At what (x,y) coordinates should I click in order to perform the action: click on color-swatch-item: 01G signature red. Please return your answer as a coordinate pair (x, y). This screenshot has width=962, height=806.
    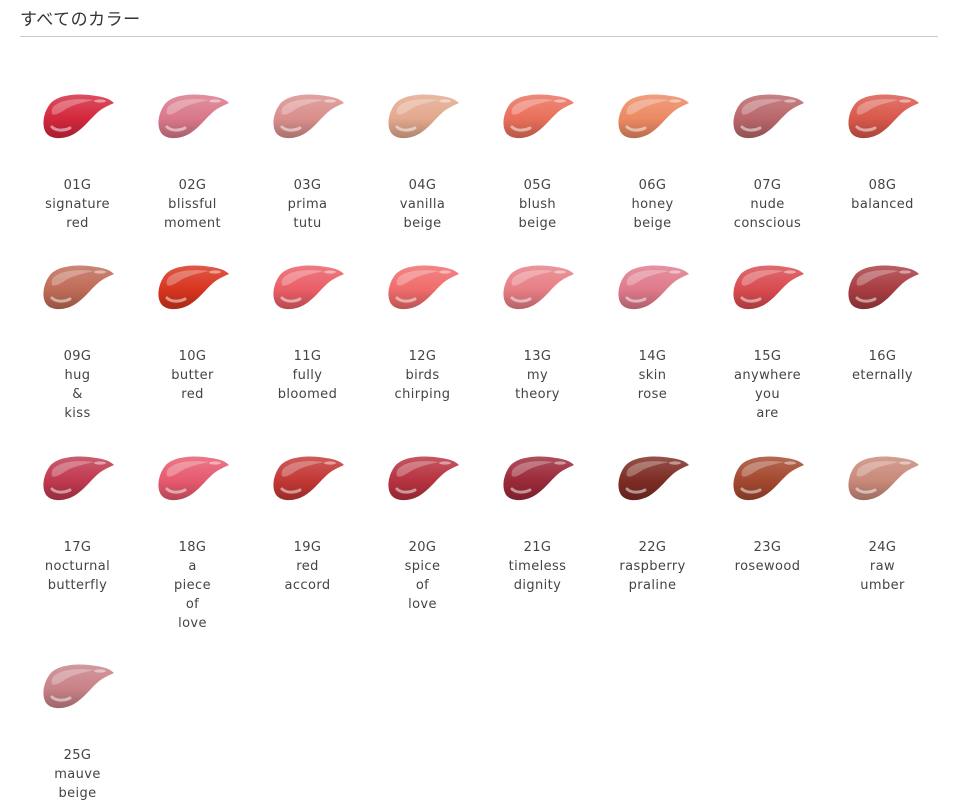
    Looking at the image, I should click on (77, 161).